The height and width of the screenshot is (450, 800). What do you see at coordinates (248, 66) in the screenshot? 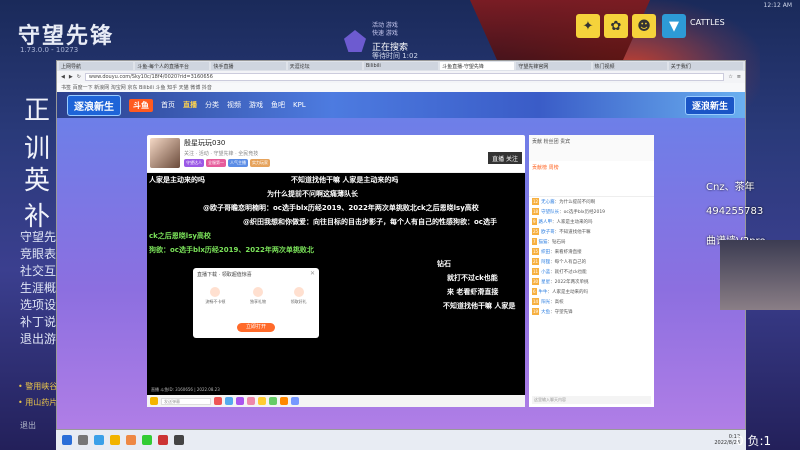
I see `browser-tab: 快手直播` at bounding box center [248, 66].